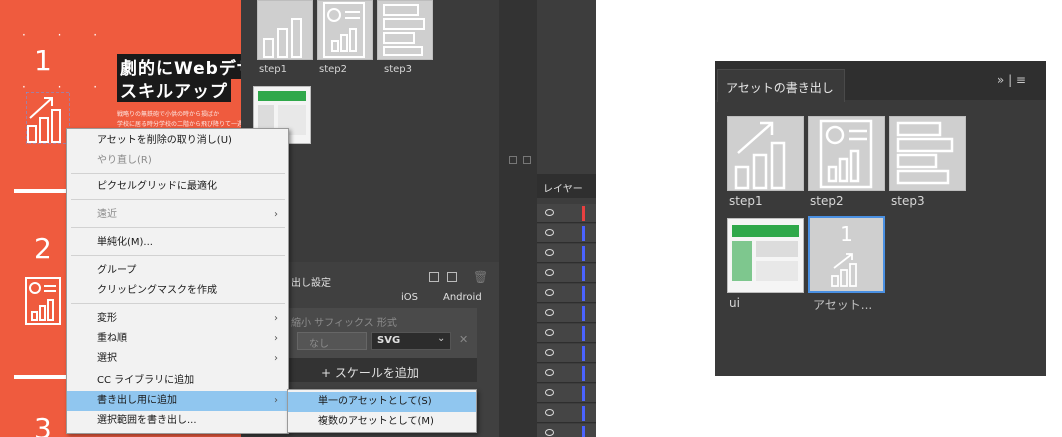 The image size is (1062, 437). I want to click on menu-undo-delete-asset: アセットを削除の取り消し(U), so click(177, 141).